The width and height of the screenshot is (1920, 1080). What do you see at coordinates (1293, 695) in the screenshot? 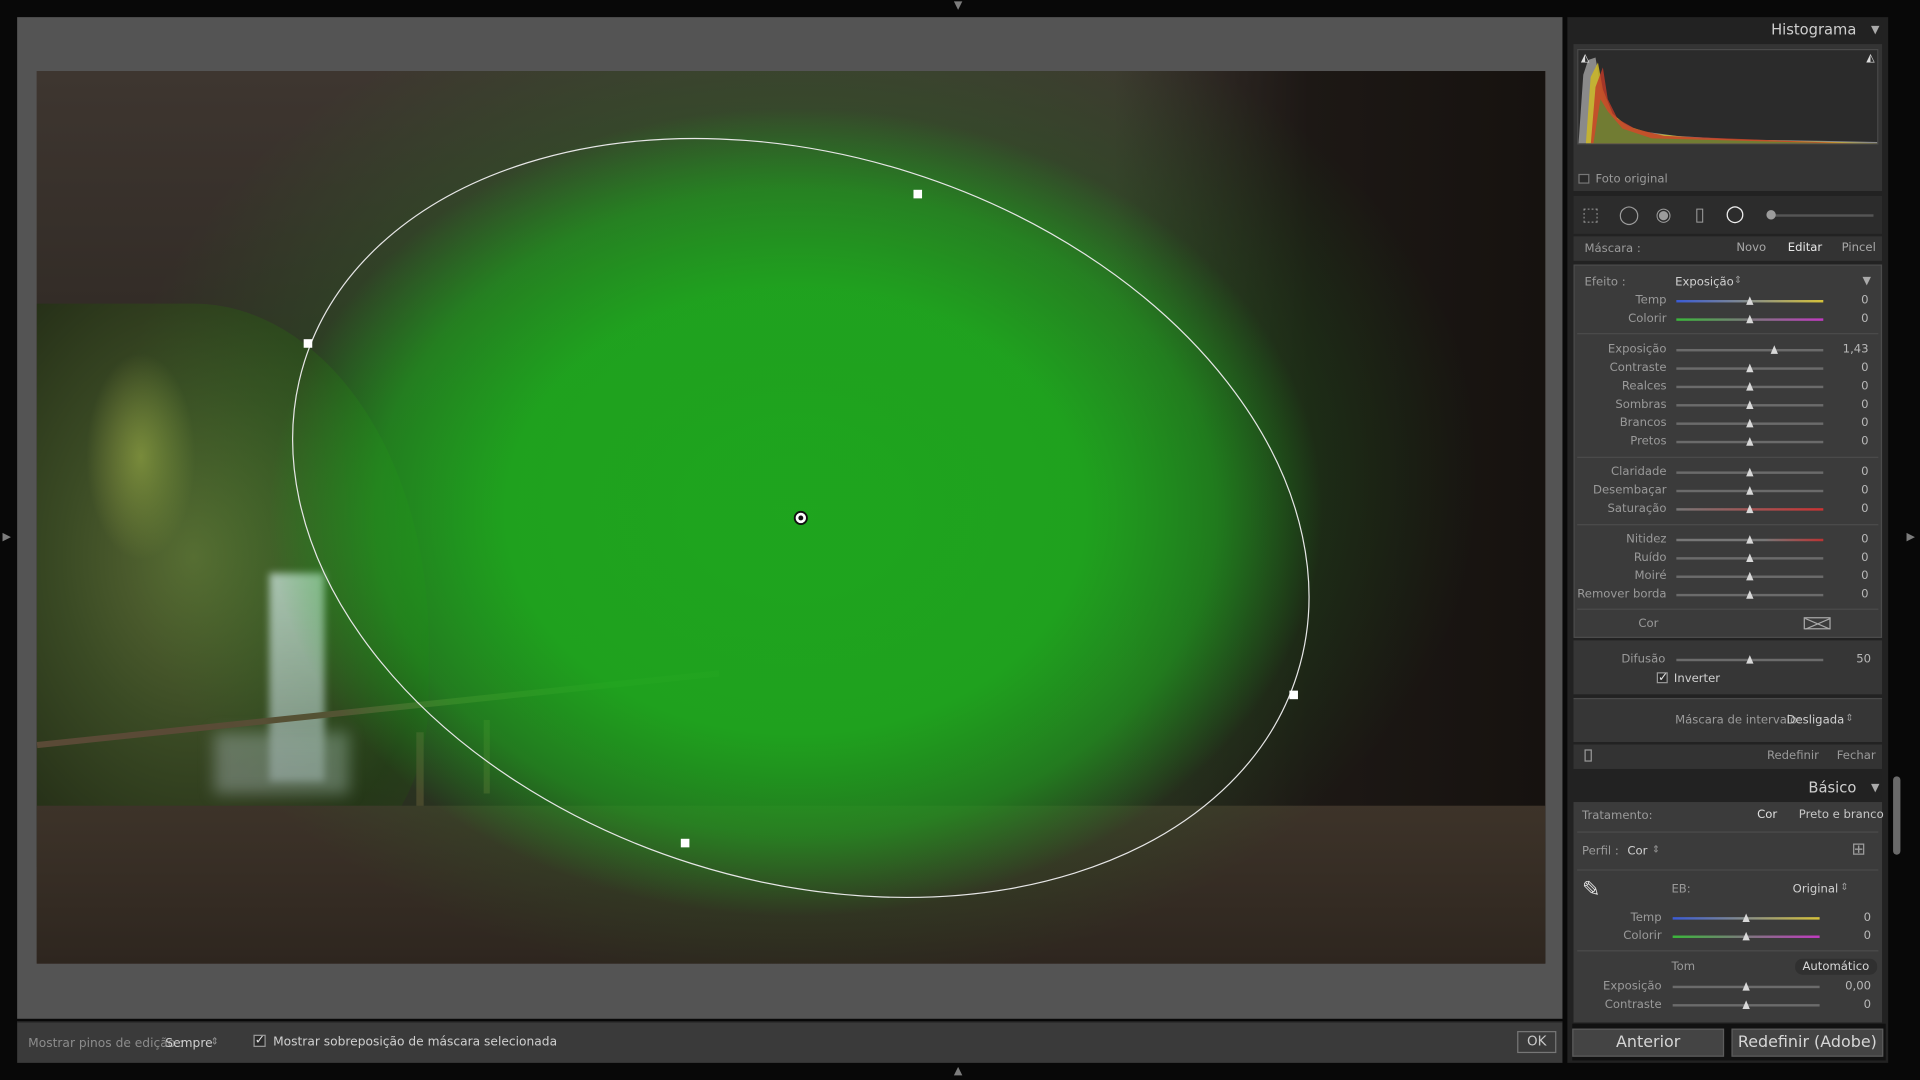
I see `ellipse-handle-right` at bounding box center [1293, 695].